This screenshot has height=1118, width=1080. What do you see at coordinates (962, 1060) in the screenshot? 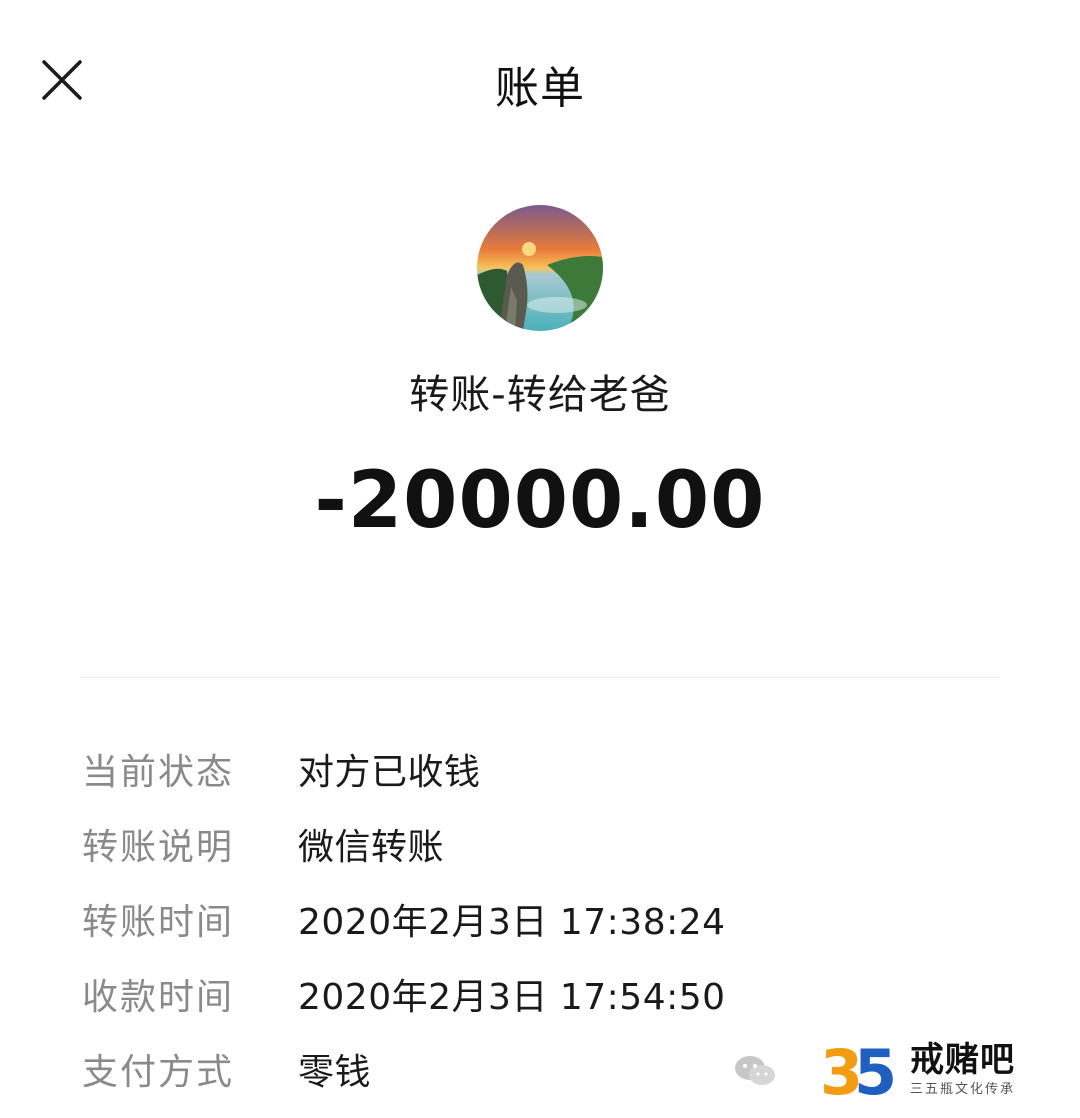
I see `watermark-name: 戒赌吧` at bounding box center [962, 1060].